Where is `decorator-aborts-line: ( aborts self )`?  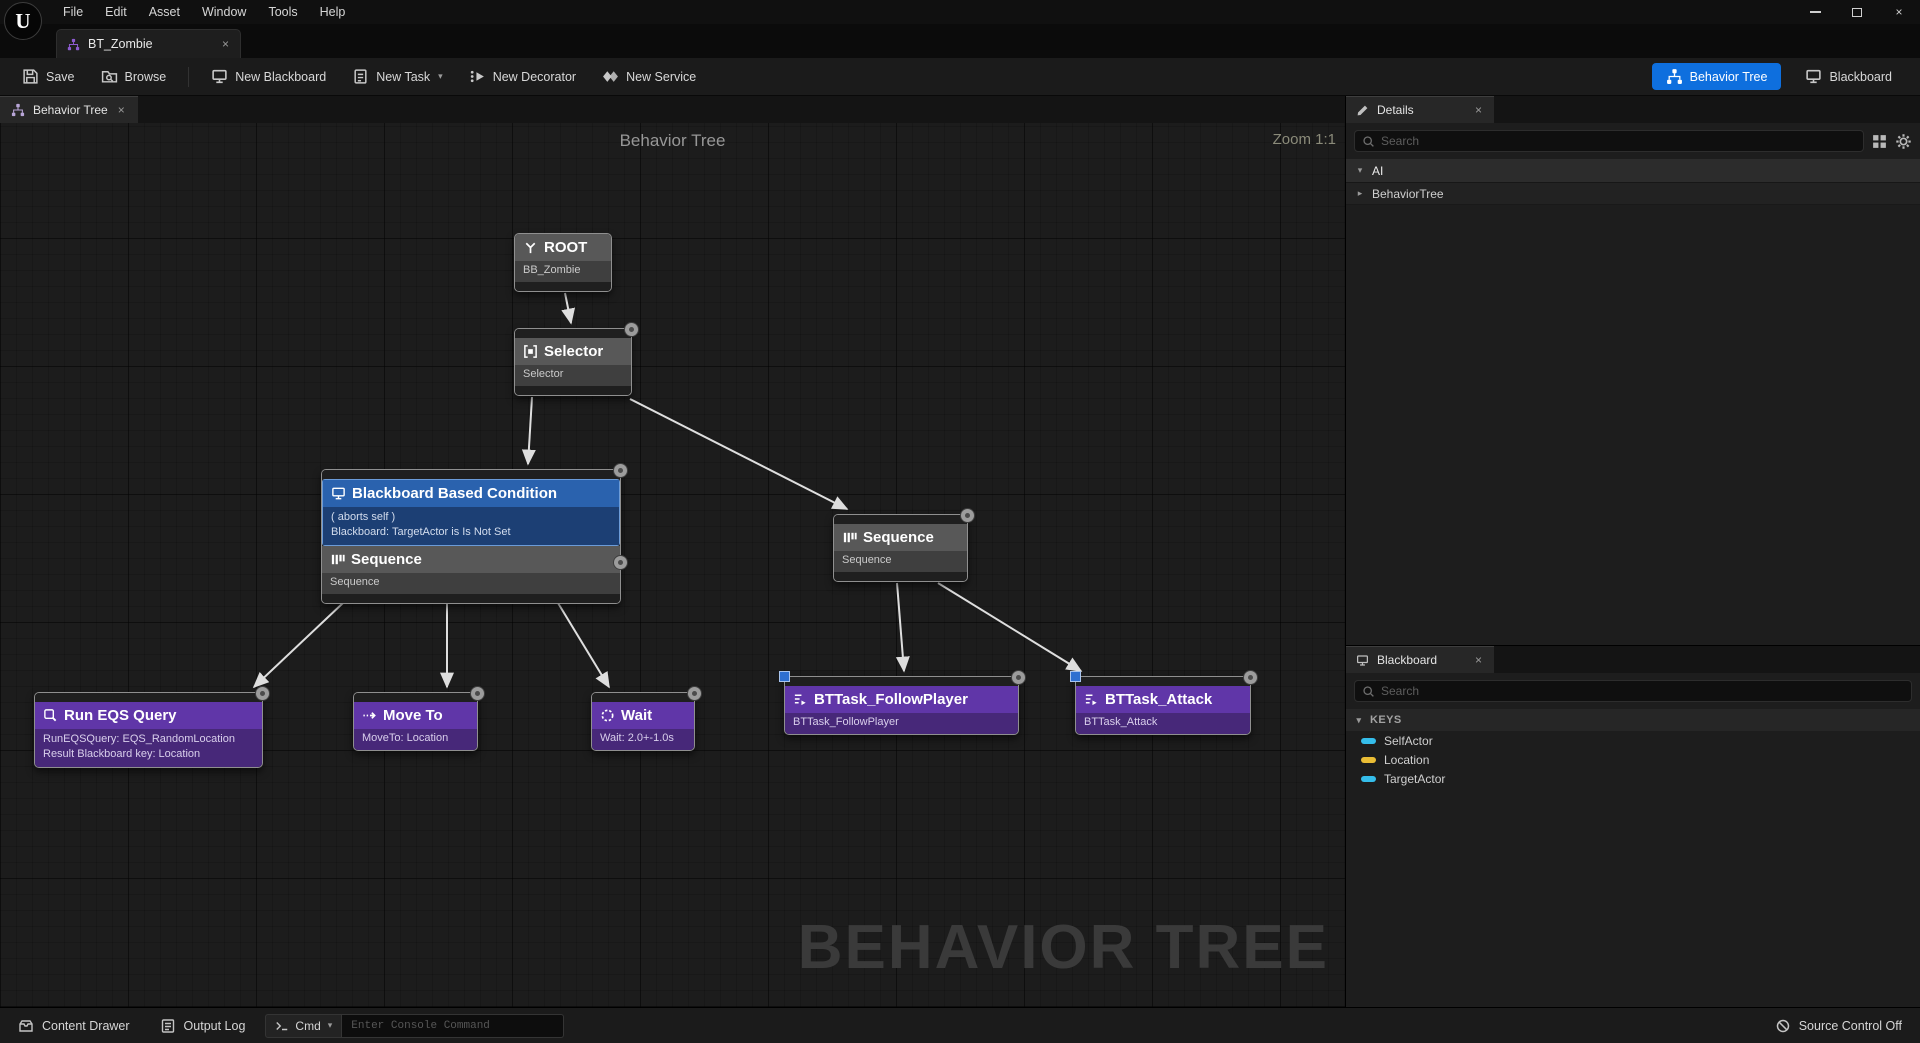 decorator-aborts-line: ( aborts self ) is located at coordinates (363, 517).